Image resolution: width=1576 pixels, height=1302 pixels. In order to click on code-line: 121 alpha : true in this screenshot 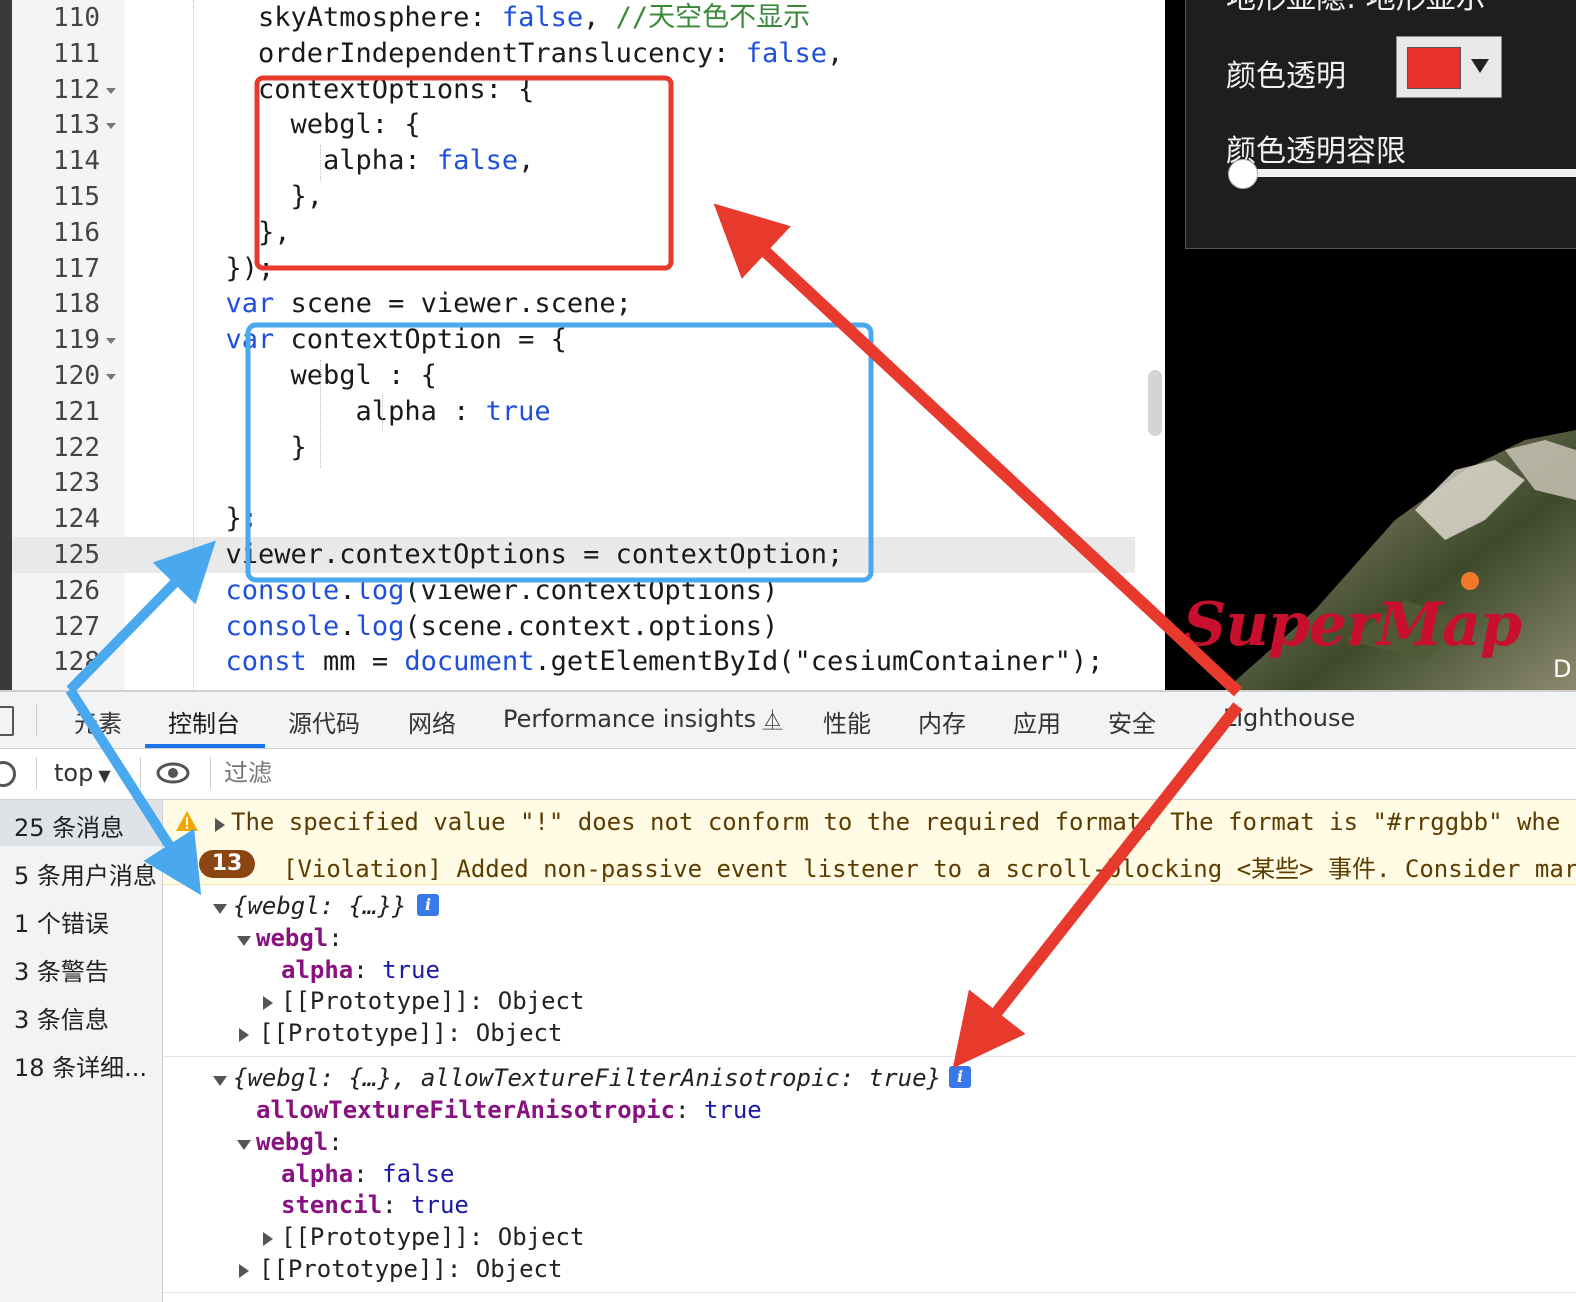, I will do `click(582, 412)`.